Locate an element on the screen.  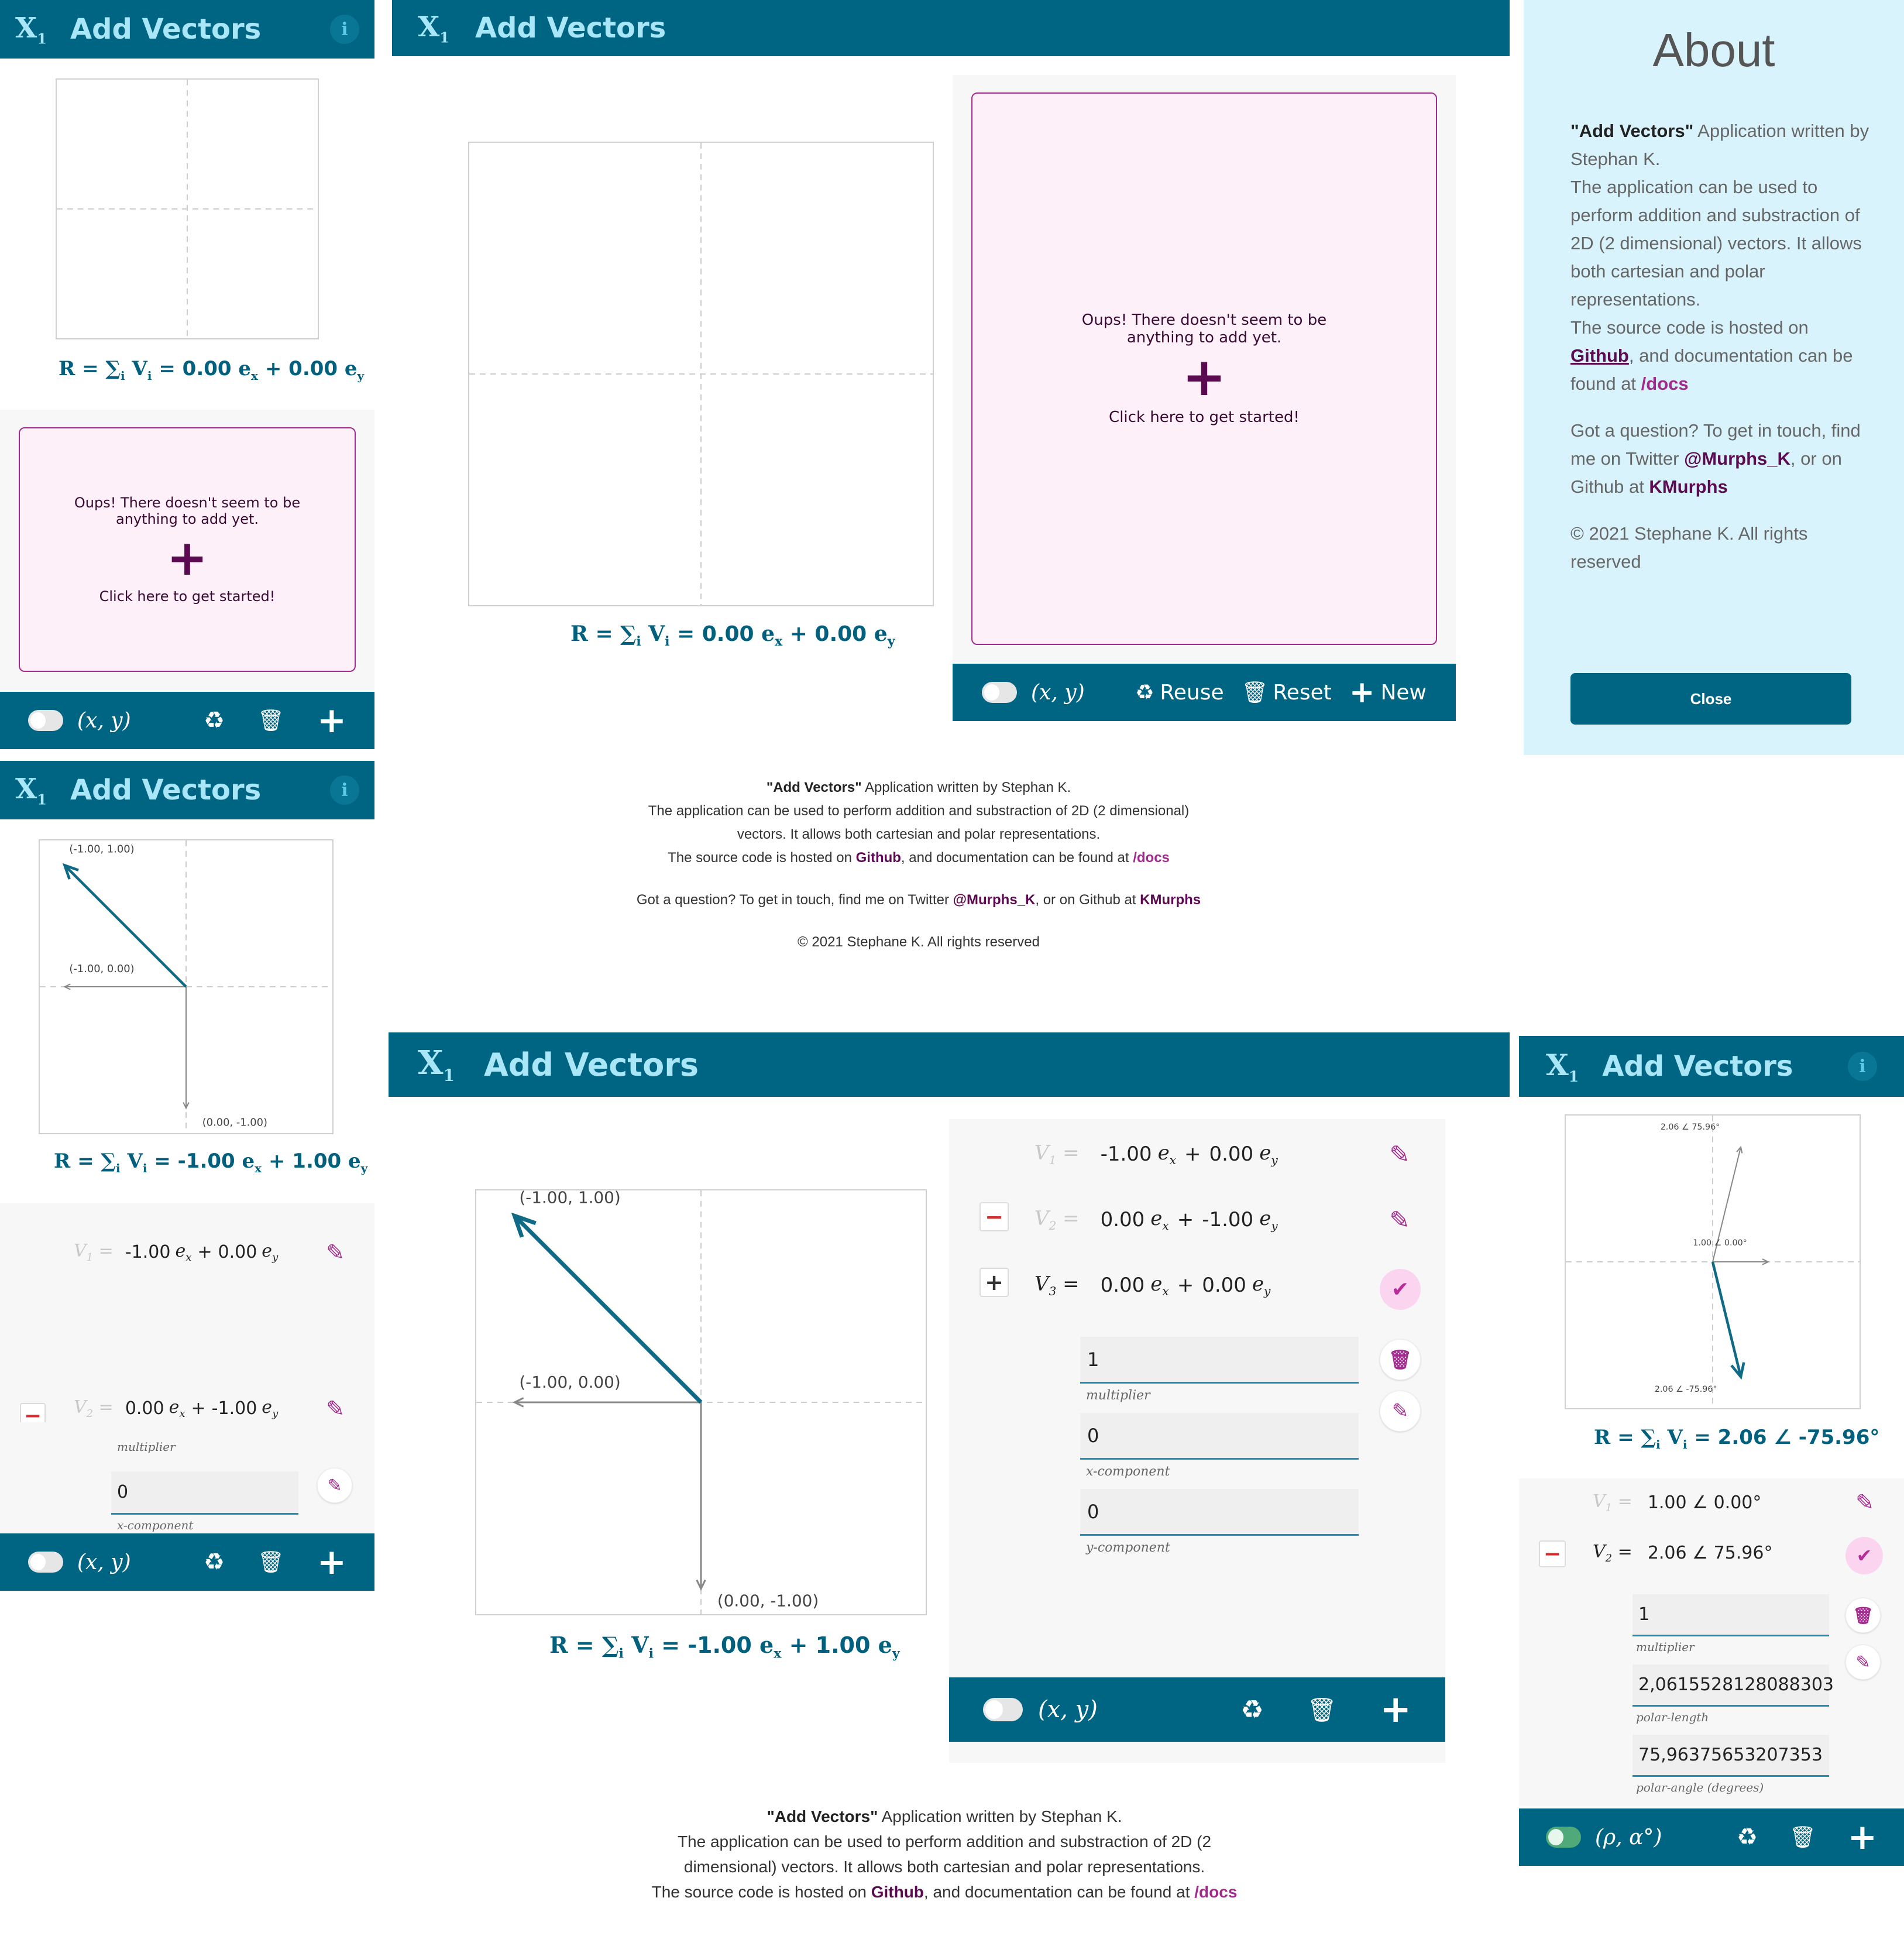
new-button: + New is located at coordinates (1388, 692).